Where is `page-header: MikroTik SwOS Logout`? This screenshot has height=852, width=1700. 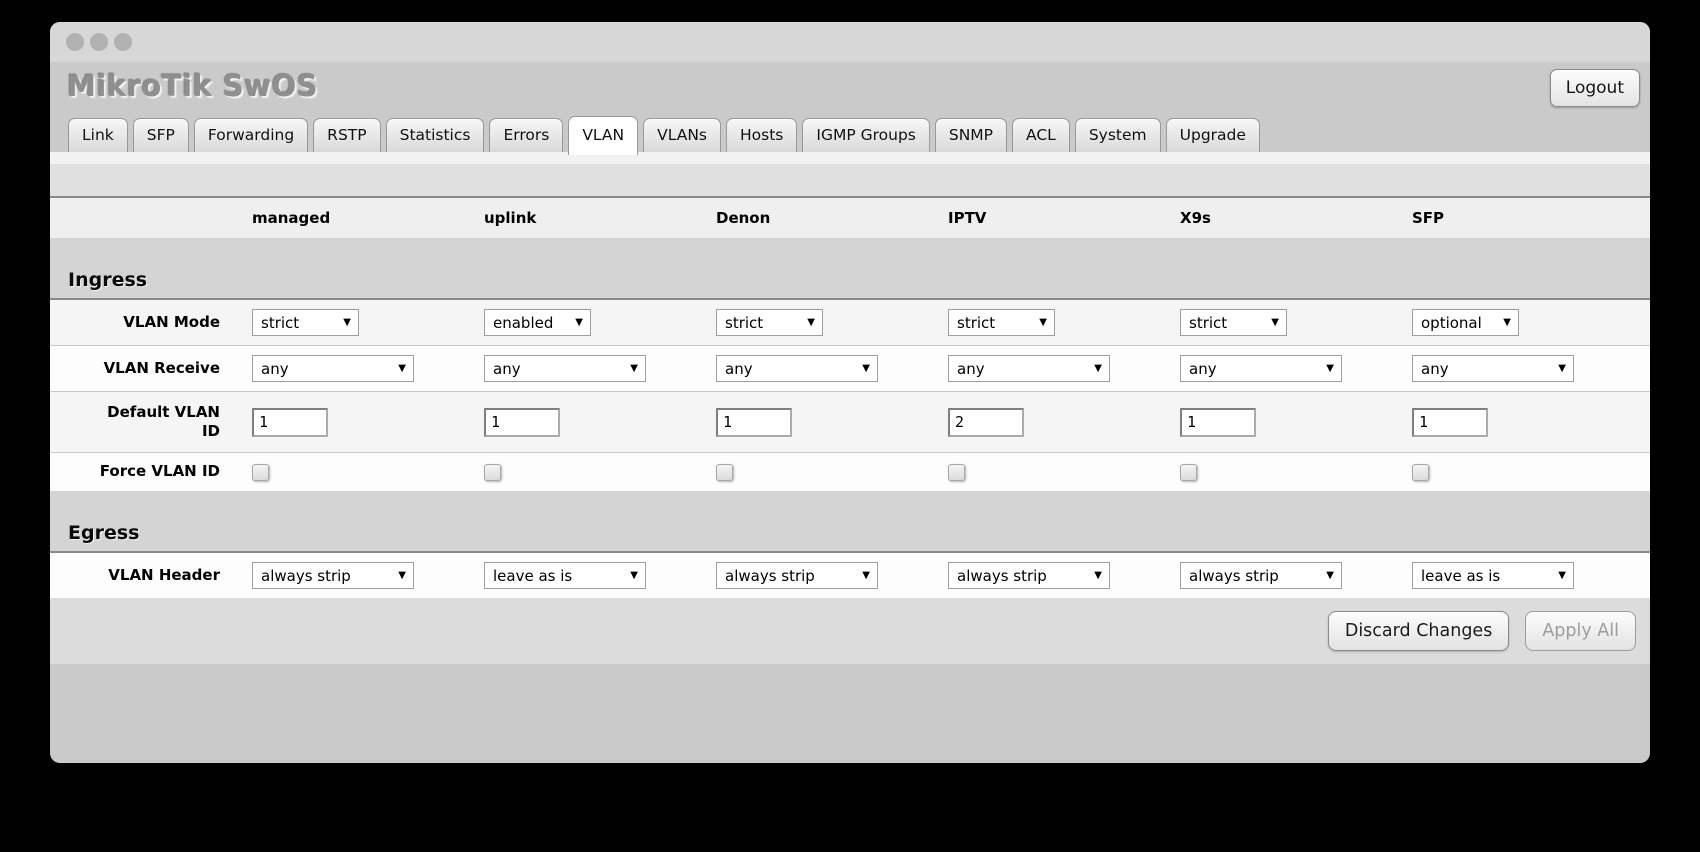
page-header: MikroTik SwOS Logout is located at coordinates (850, 88).